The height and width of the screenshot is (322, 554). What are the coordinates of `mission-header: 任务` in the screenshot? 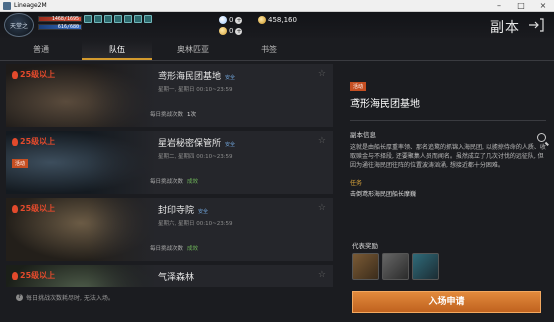 It's located at (356, 183).